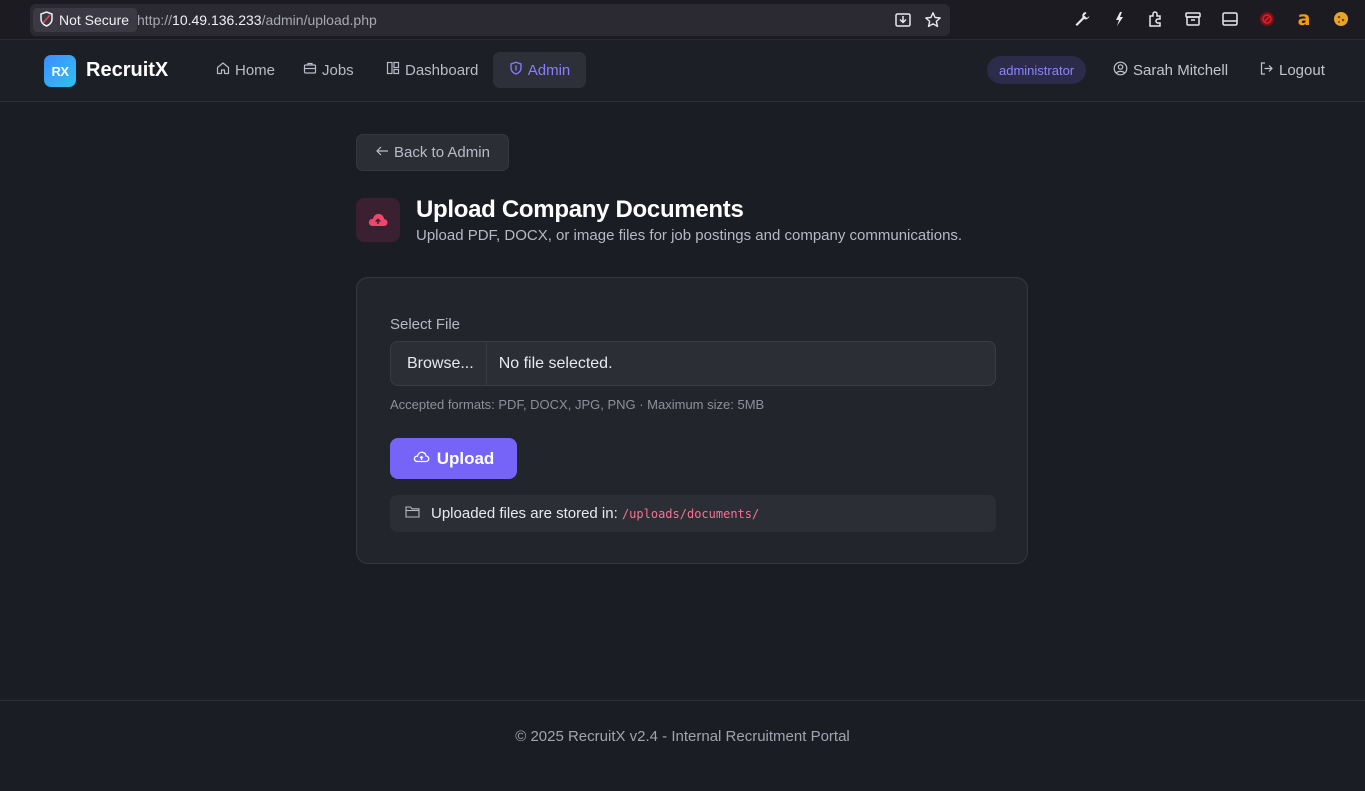  I want to click on page-title: Upload Company Documents, so click(580, 209).